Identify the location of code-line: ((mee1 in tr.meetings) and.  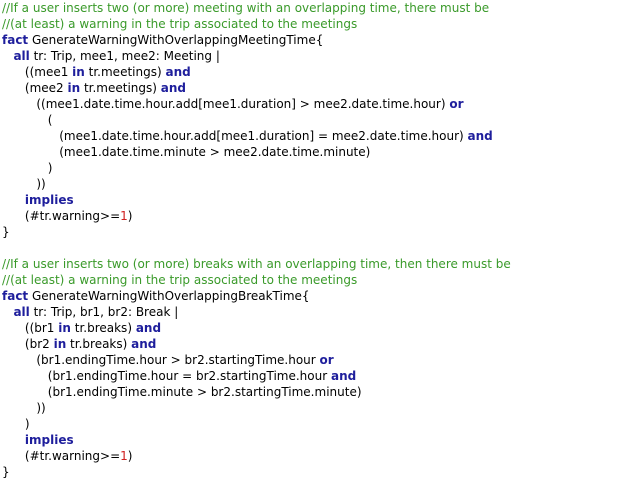
(315, 72).